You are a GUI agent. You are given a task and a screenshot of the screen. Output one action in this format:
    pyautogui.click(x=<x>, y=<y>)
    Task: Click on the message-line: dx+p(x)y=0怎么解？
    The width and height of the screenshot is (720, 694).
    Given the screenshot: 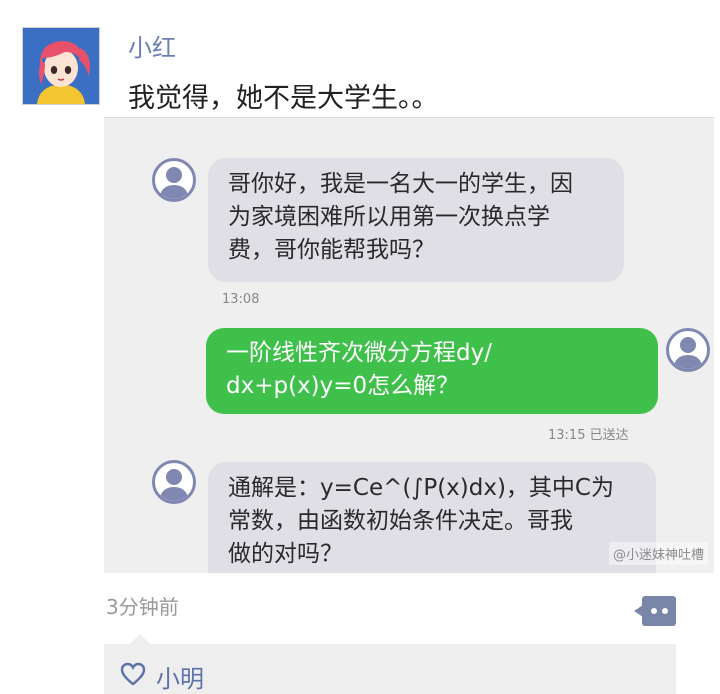 What is the action you would take?
    pyautogui.click(x=343, y=386)
    